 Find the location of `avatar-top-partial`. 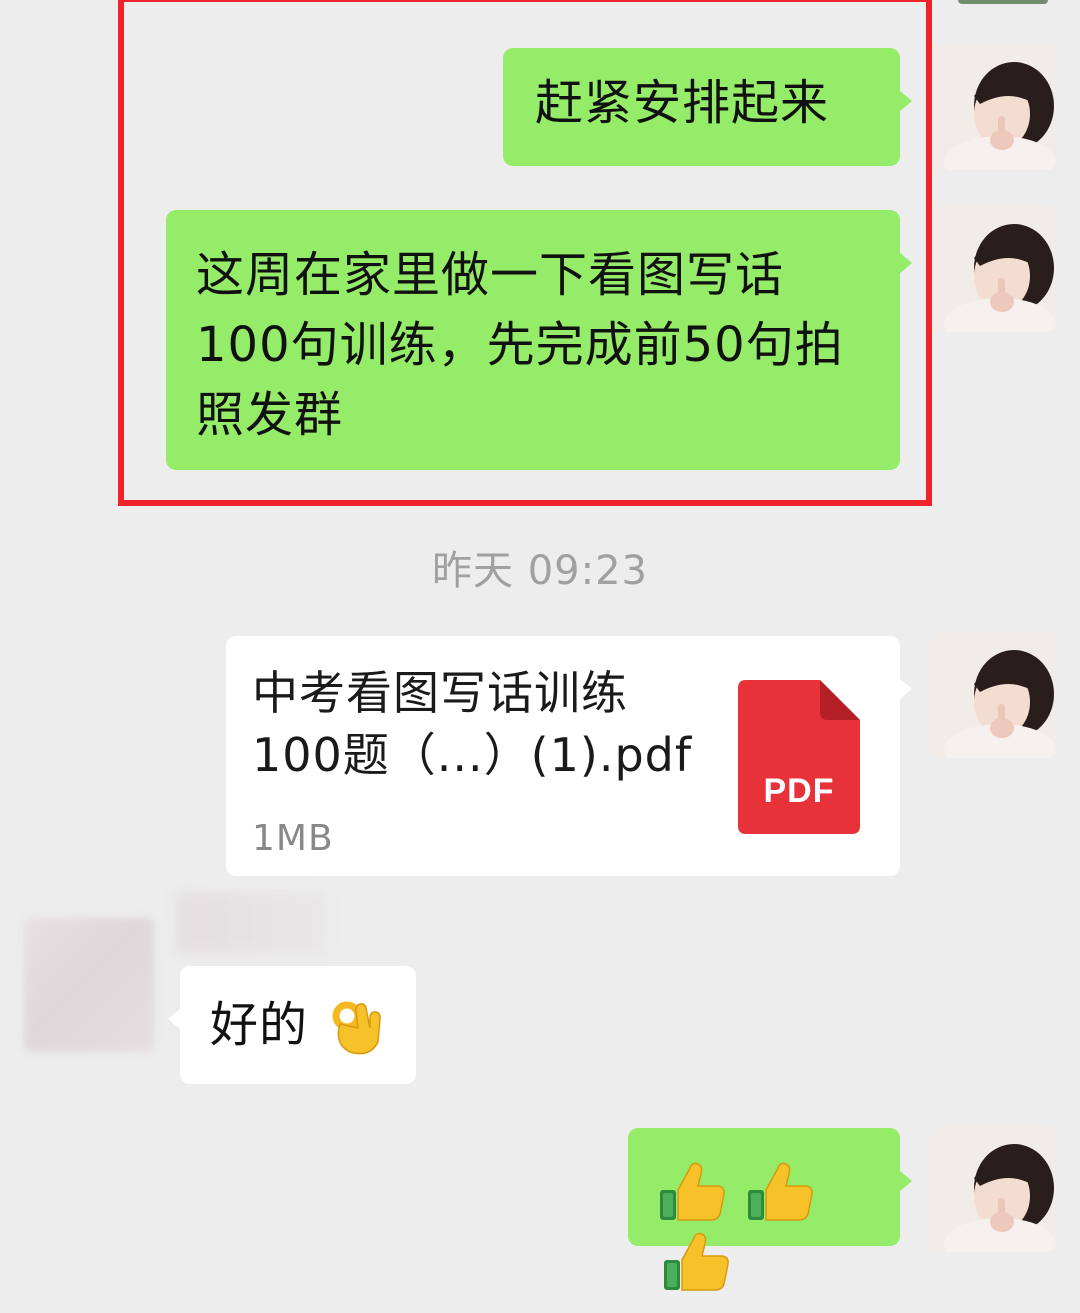

avatar-top-partial is located at coordinates (1003, 2).